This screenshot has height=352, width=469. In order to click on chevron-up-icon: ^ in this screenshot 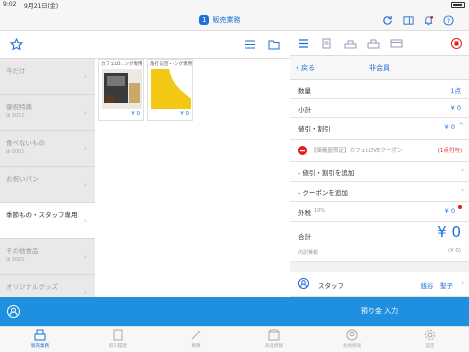, I will do `click(461, 126)`.